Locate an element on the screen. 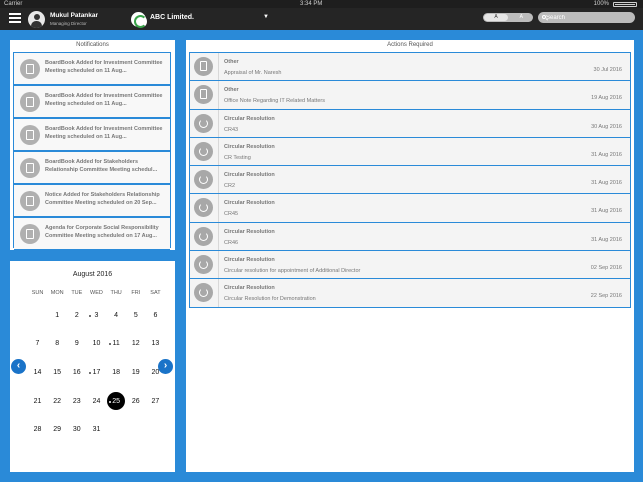 This screenshot has width=643, height=482. action-item: Circular Resolution CR46 31 Aug 2016 is located at coordinates (410, 237).